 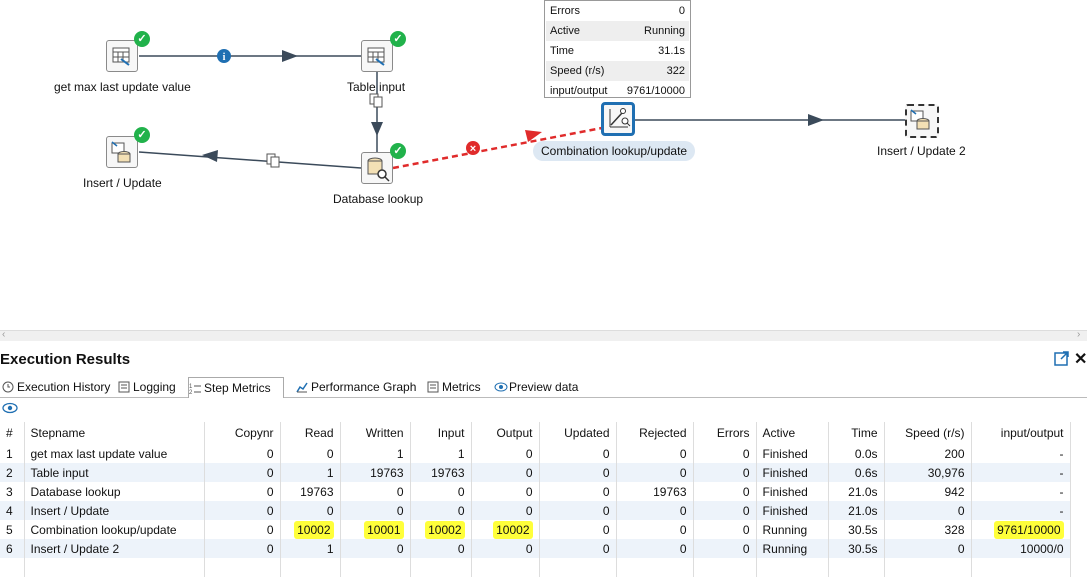 What do you see at coordinates (56, 387) in the screenshot?
I see `tab-execution-history: Execution History` at bounding box center [56, 387].